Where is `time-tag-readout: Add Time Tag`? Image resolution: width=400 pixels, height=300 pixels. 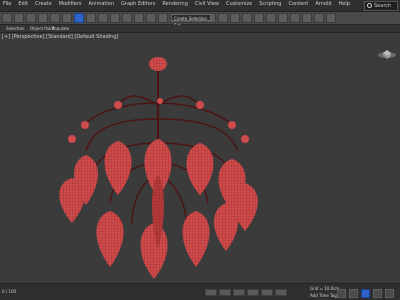 time-tag-readout: Add Time Tag is located at coordinates (323, 295).